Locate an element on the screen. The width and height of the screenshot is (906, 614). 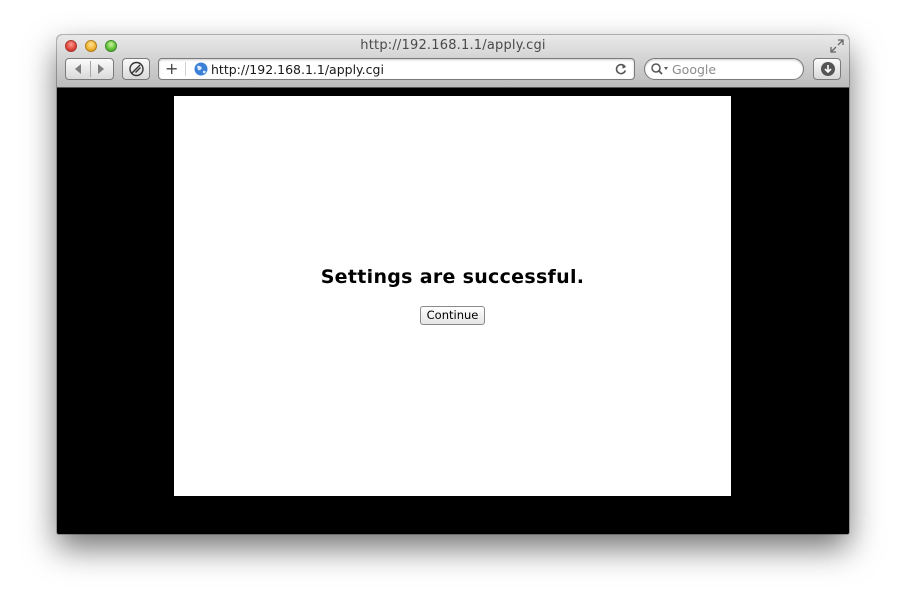
download-icon is located at coordinates (828, 69).